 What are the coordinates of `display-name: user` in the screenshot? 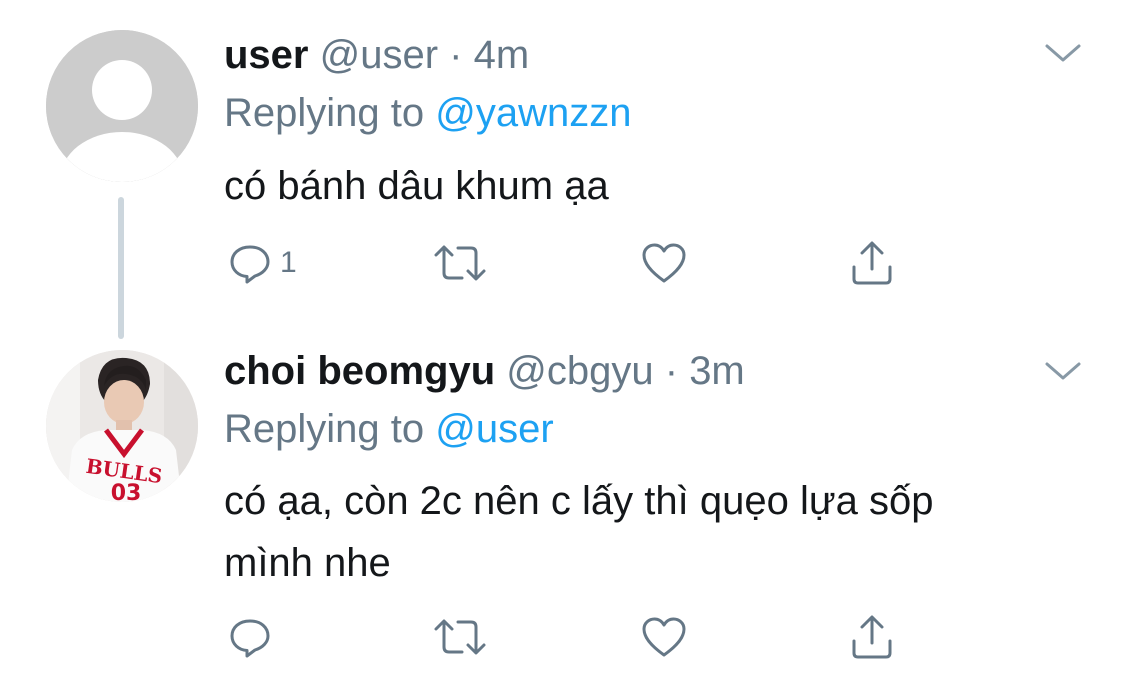 It's located at (266, 55).